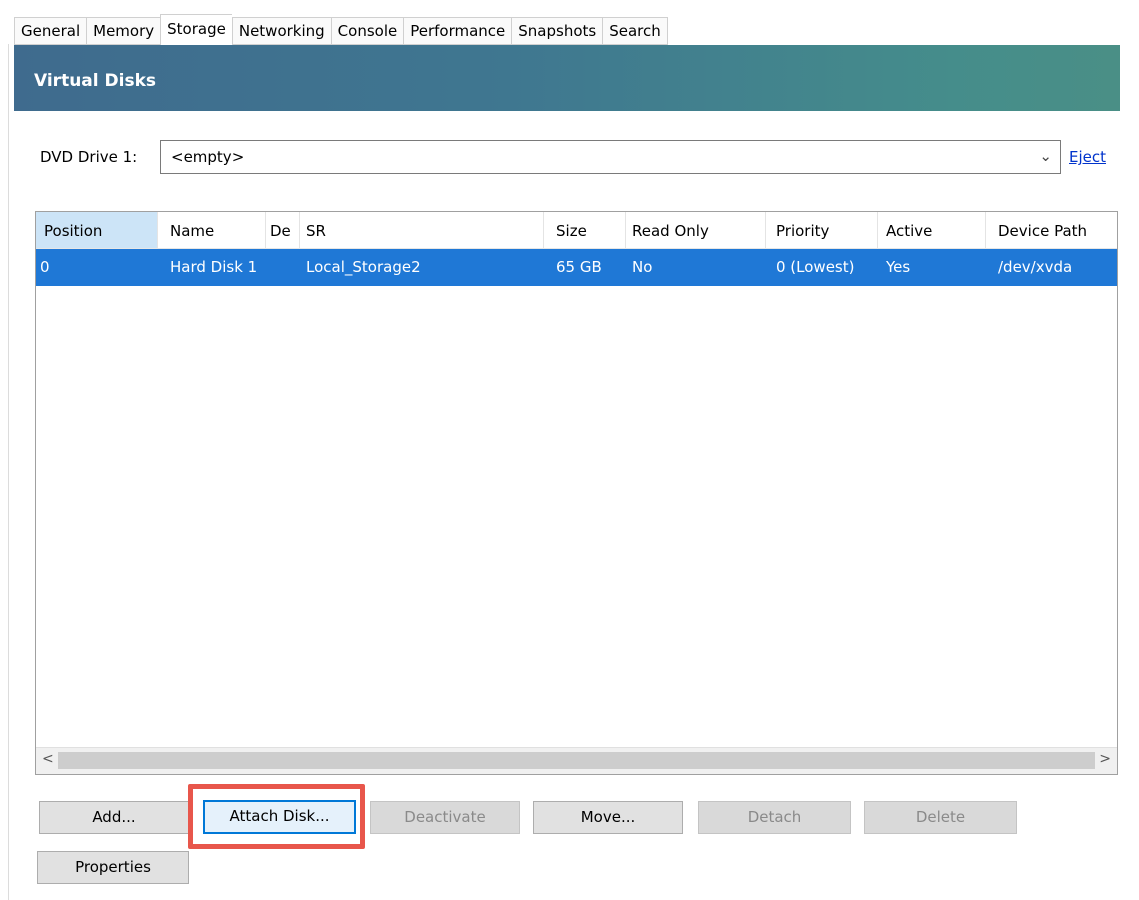  What do you see at coordinates (212, 230) in the screenshot?
I see `column-header-name: Name` at bounding box center [212, 230].